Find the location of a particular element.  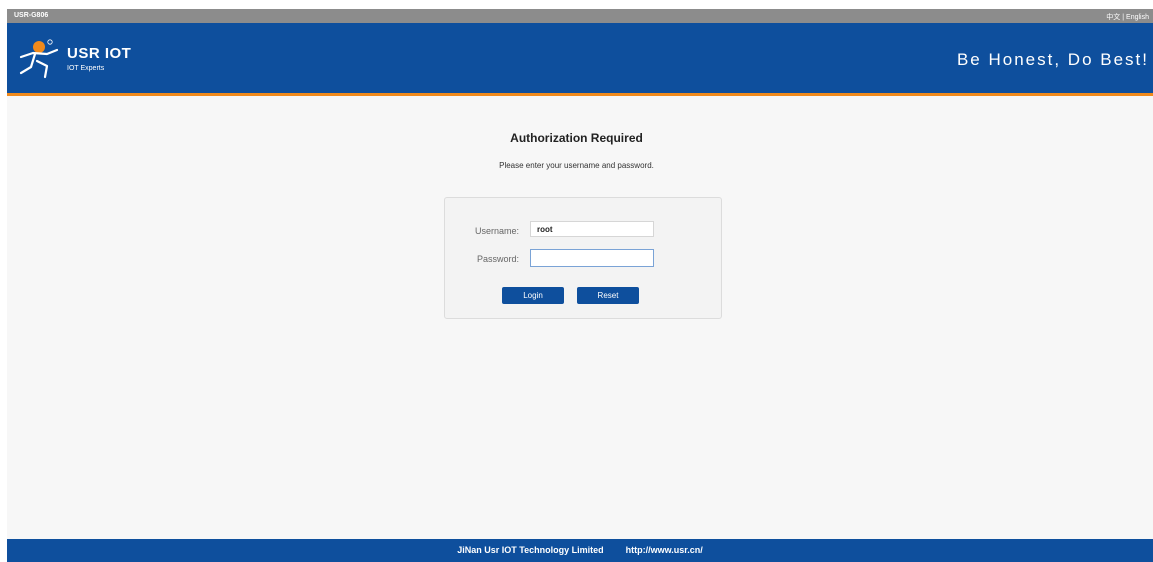

top-bar: USR-G806 中文 | English is located at coordinates (580, 16).